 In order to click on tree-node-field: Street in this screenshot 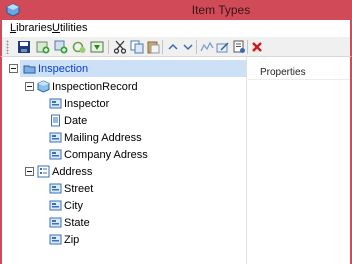, I will do `click(116, 188)`.